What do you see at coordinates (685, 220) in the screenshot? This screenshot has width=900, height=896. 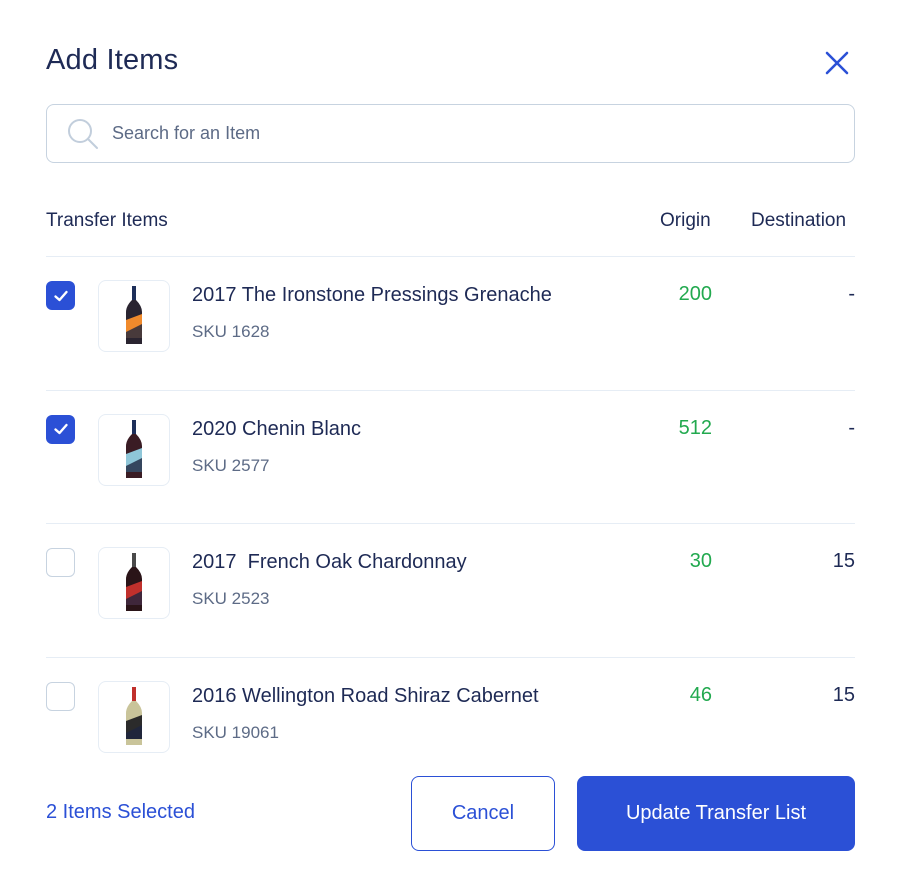 I see `column-header-origin: Origin` at bounding box center [685, 220].